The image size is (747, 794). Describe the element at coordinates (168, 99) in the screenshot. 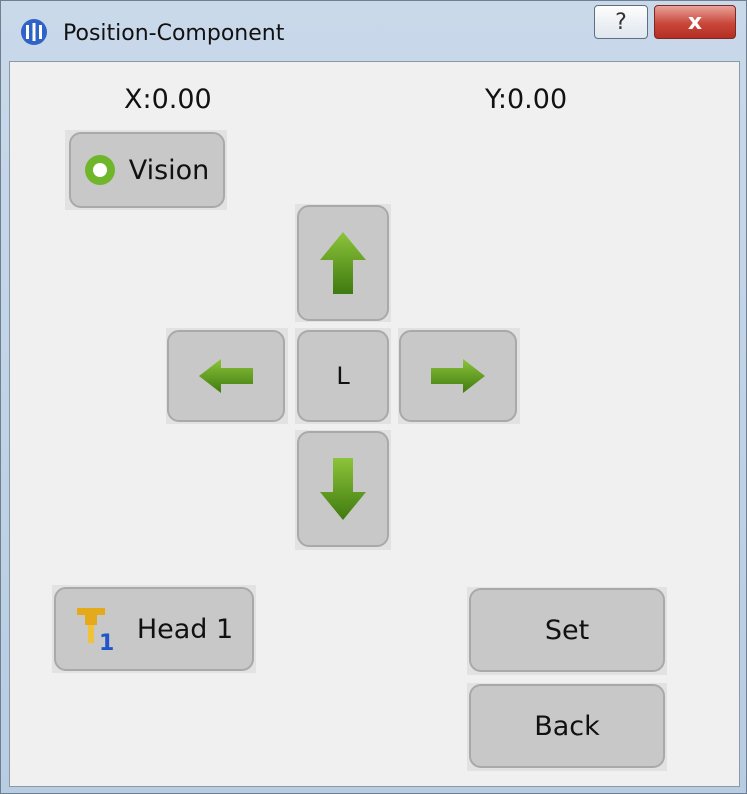

I see `x-coordinate-readout: X:0.00` at that location.